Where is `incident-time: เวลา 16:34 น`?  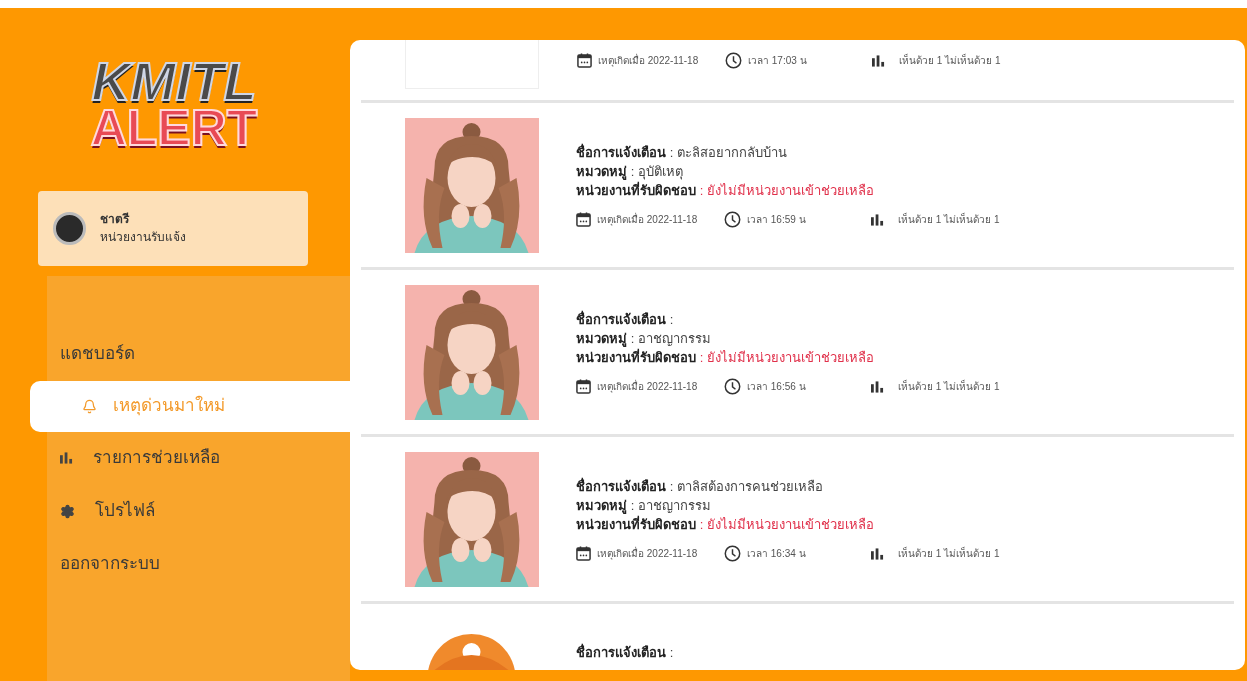
incident-time: เวลา 16:34 น is located at coordinates (777, 554).